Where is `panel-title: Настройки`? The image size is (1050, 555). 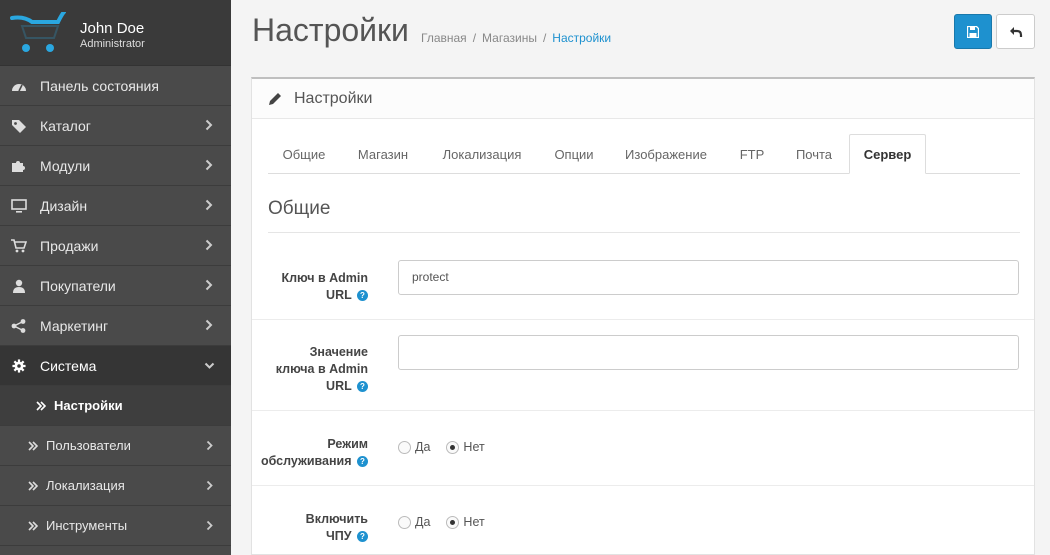
panel-title: Настройки is located at coordinates (333, 98).